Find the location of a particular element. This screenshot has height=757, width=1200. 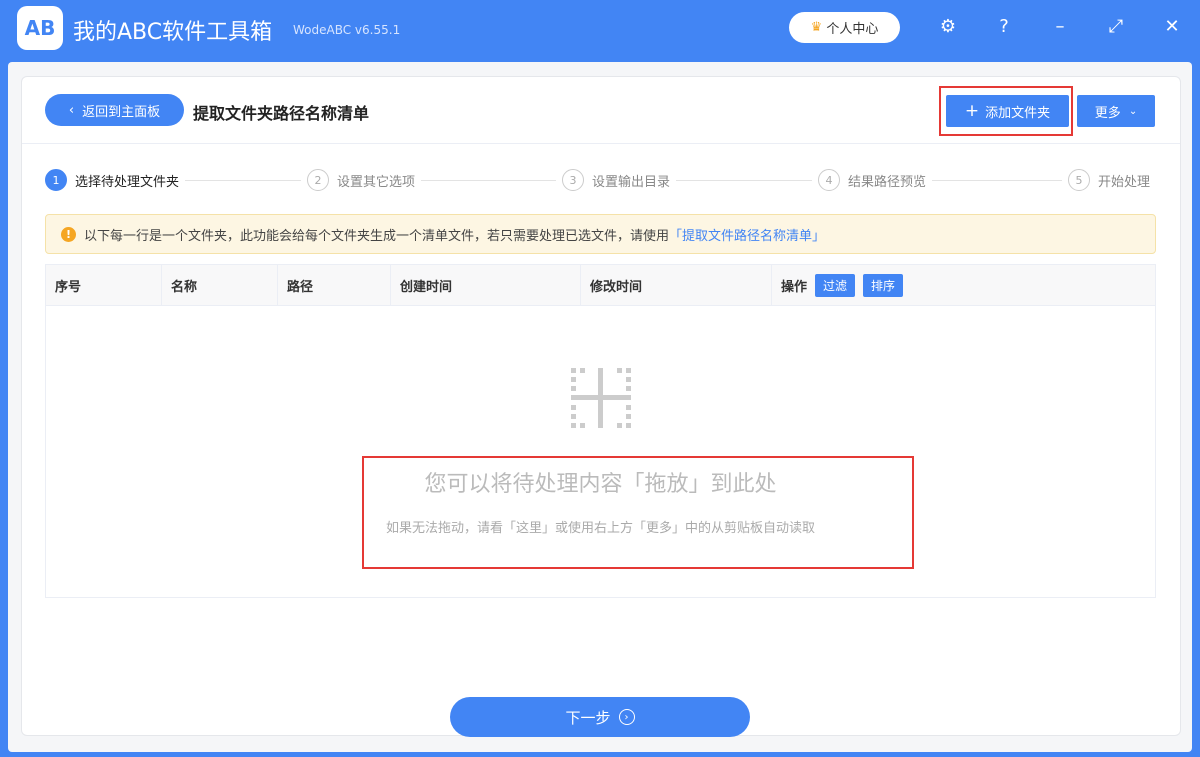

step-label: 选择待处理文件夹 is located at coordinates (127, 182).